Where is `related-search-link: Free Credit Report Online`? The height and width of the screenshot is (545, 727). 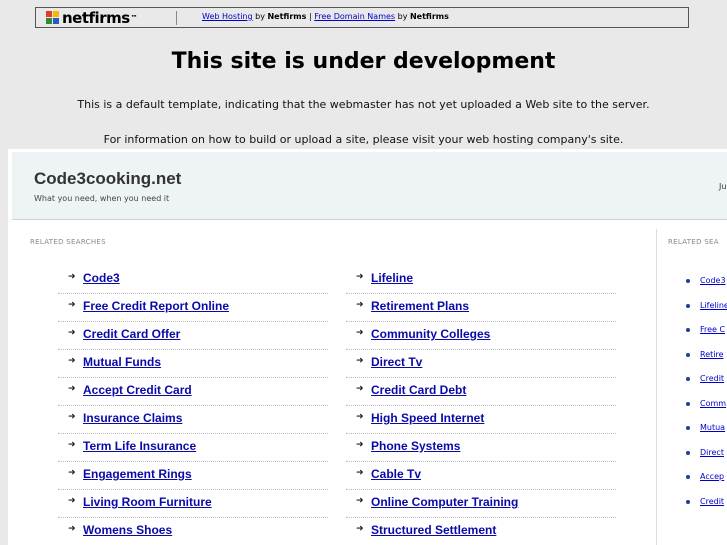 related-search-link: Free Credit Report Online is located at coordinates (156, 306).